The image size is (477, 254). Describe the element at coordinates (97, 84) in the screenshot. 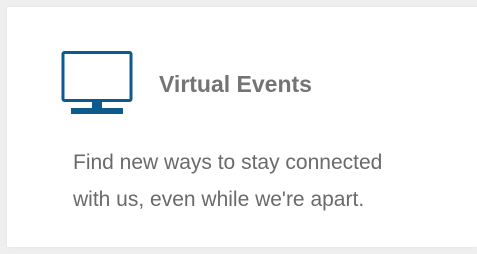

I see `monitor-icon` at that location.